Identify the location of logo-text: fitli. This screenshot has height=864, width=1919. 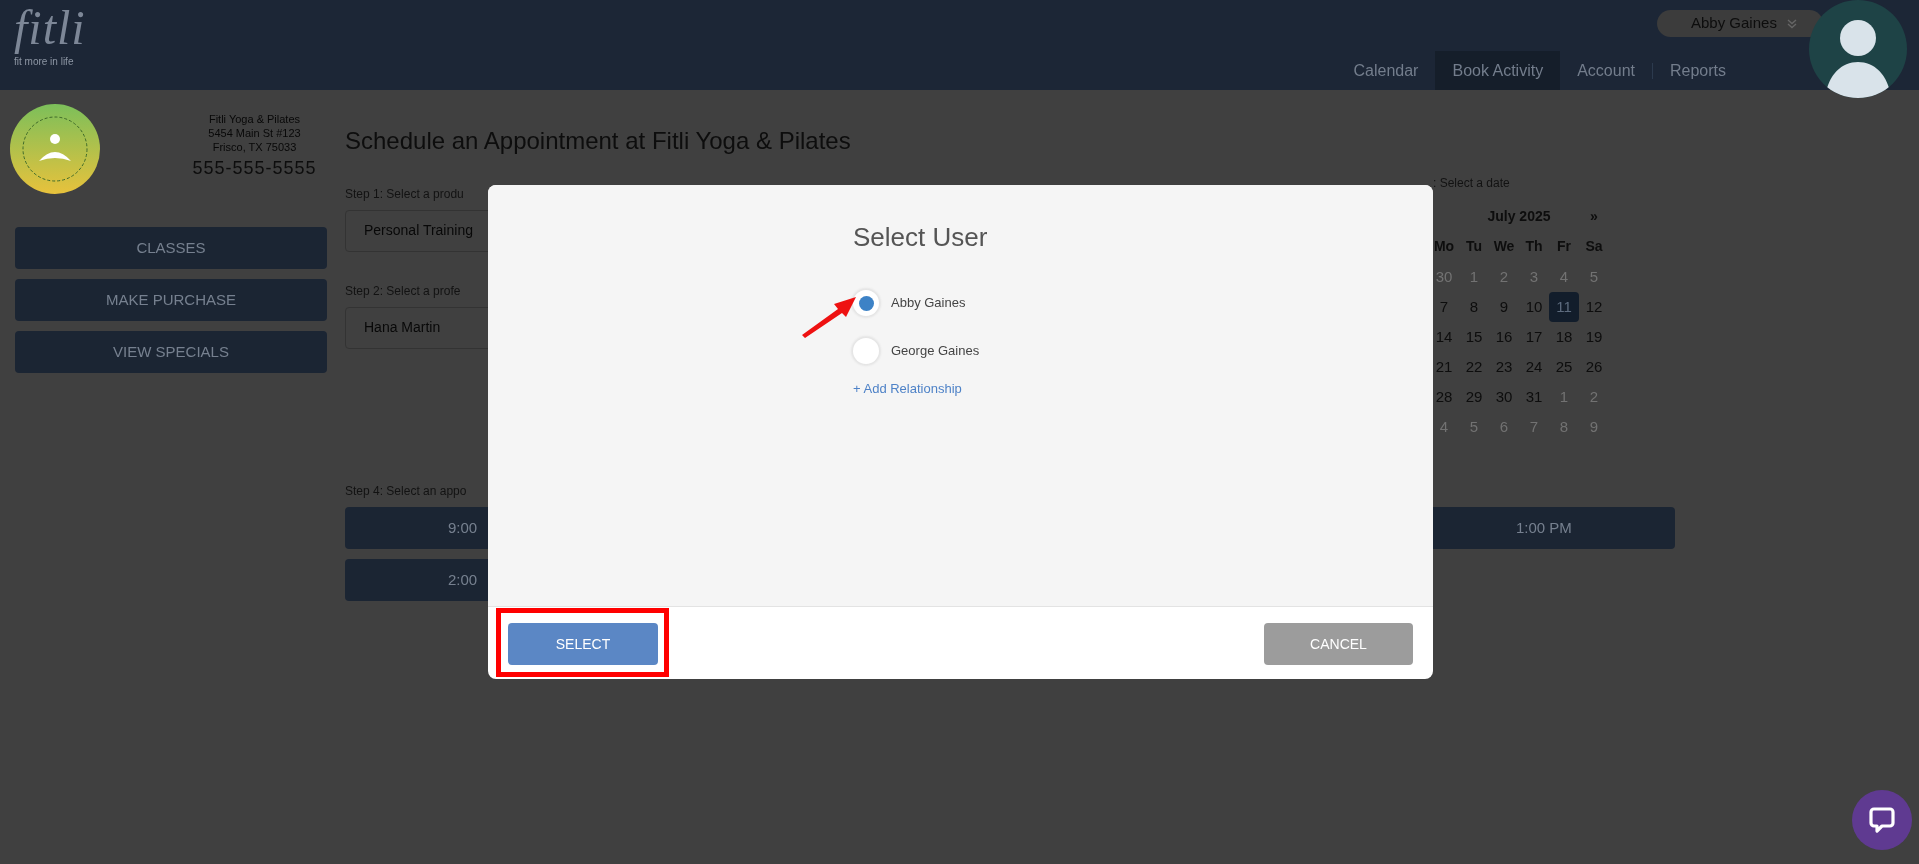
(53, 28).